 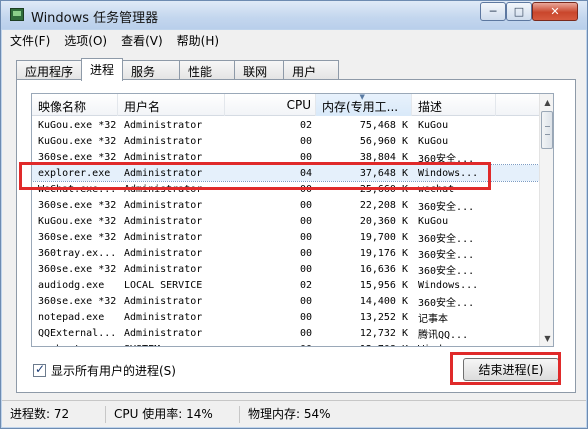 I want to click on process-memory-cell: 14,400 K, so click(x=383, y=301).